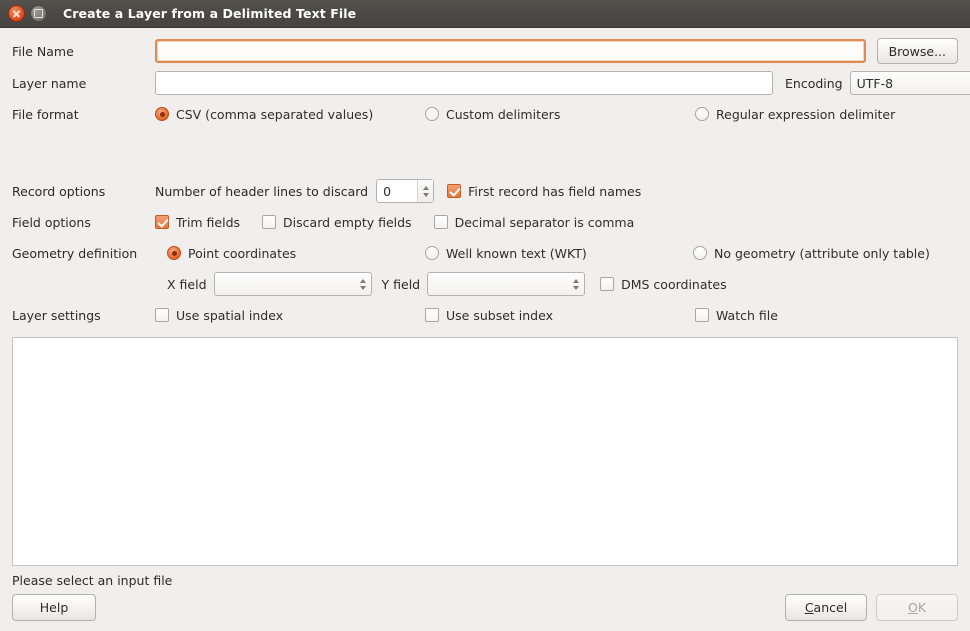 The image size is (970, 631). I want to click on checkbox-first-record-label: First record has field names, so click(555, 191).